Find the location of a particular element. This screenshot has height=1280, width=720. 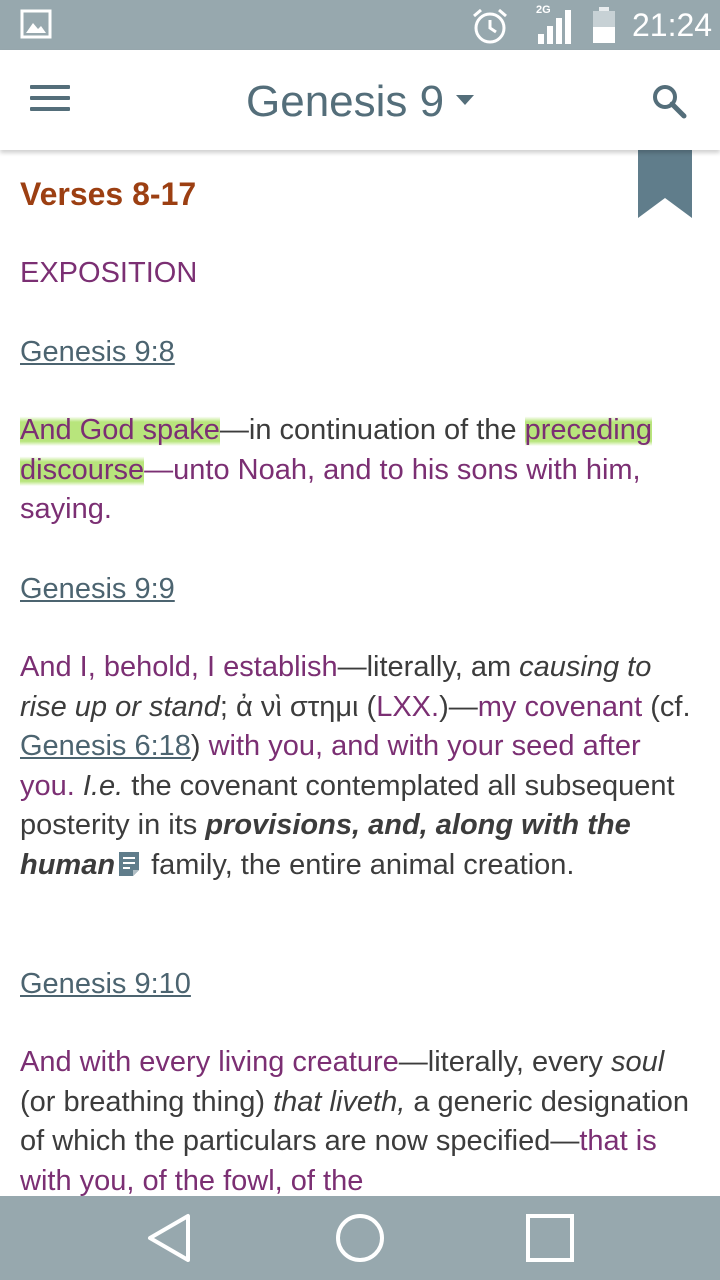

italic-text: that liveth, is located at coordinates (339, 1101).